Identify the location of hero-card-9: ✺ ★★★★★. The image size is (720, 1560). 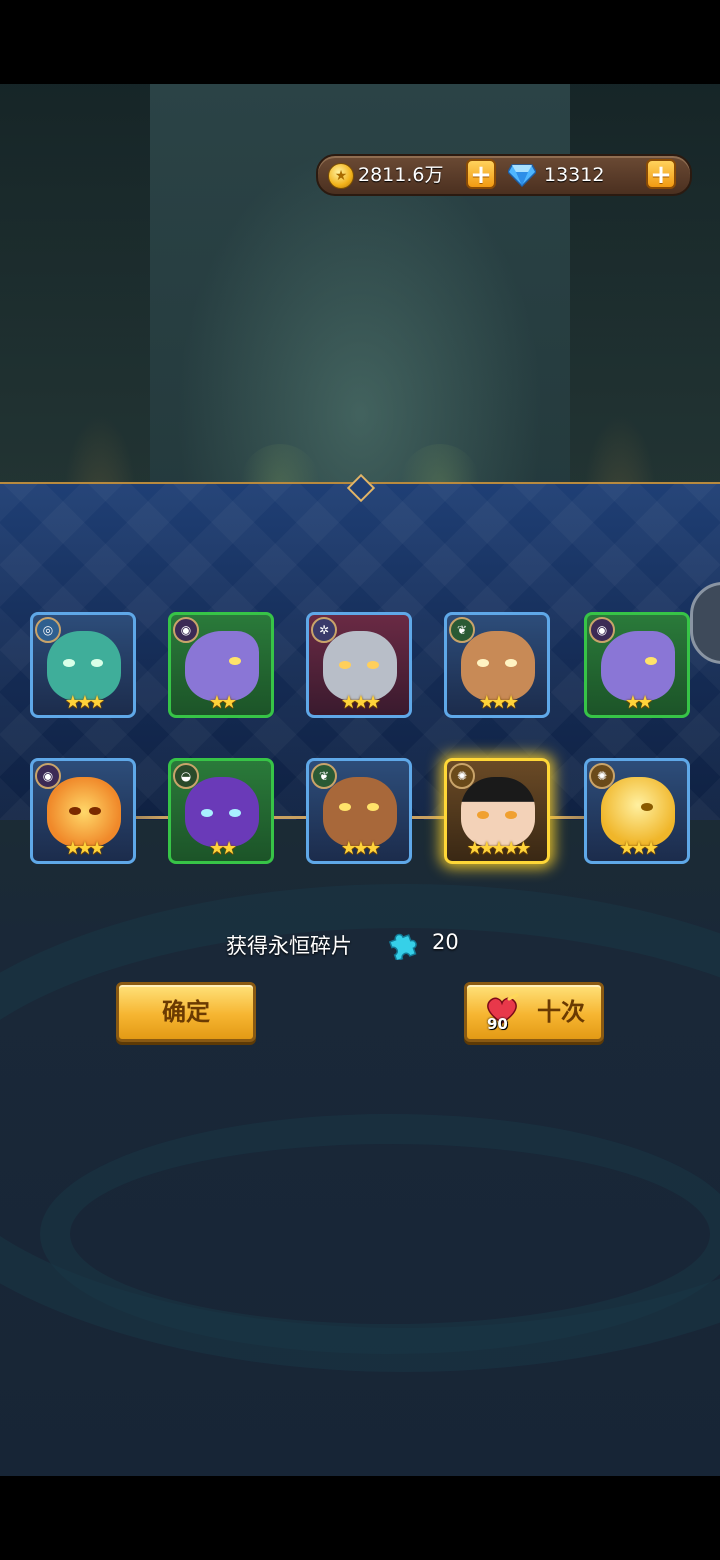
(497, 811).